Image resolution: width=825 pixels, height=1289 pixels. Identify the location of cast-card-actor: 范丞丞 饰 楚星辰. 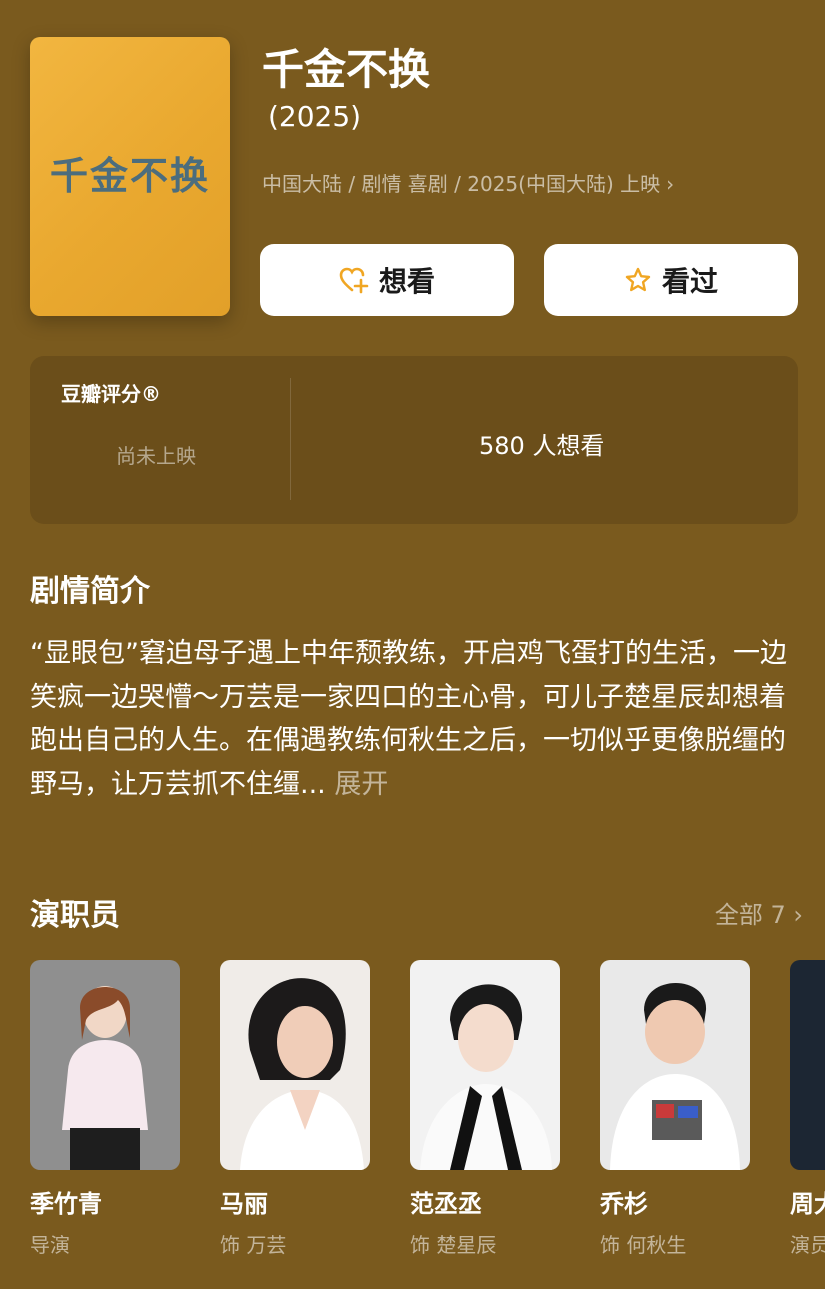
(485, 1109).